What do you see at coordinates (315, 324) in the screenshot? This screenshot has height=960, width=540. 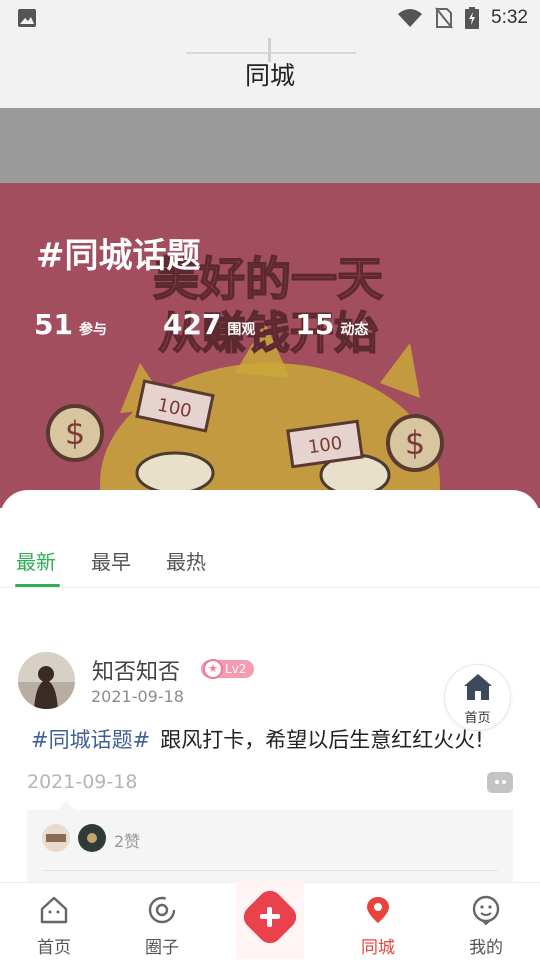 I see `stat-value: 15` at bounding box center [315, 324].